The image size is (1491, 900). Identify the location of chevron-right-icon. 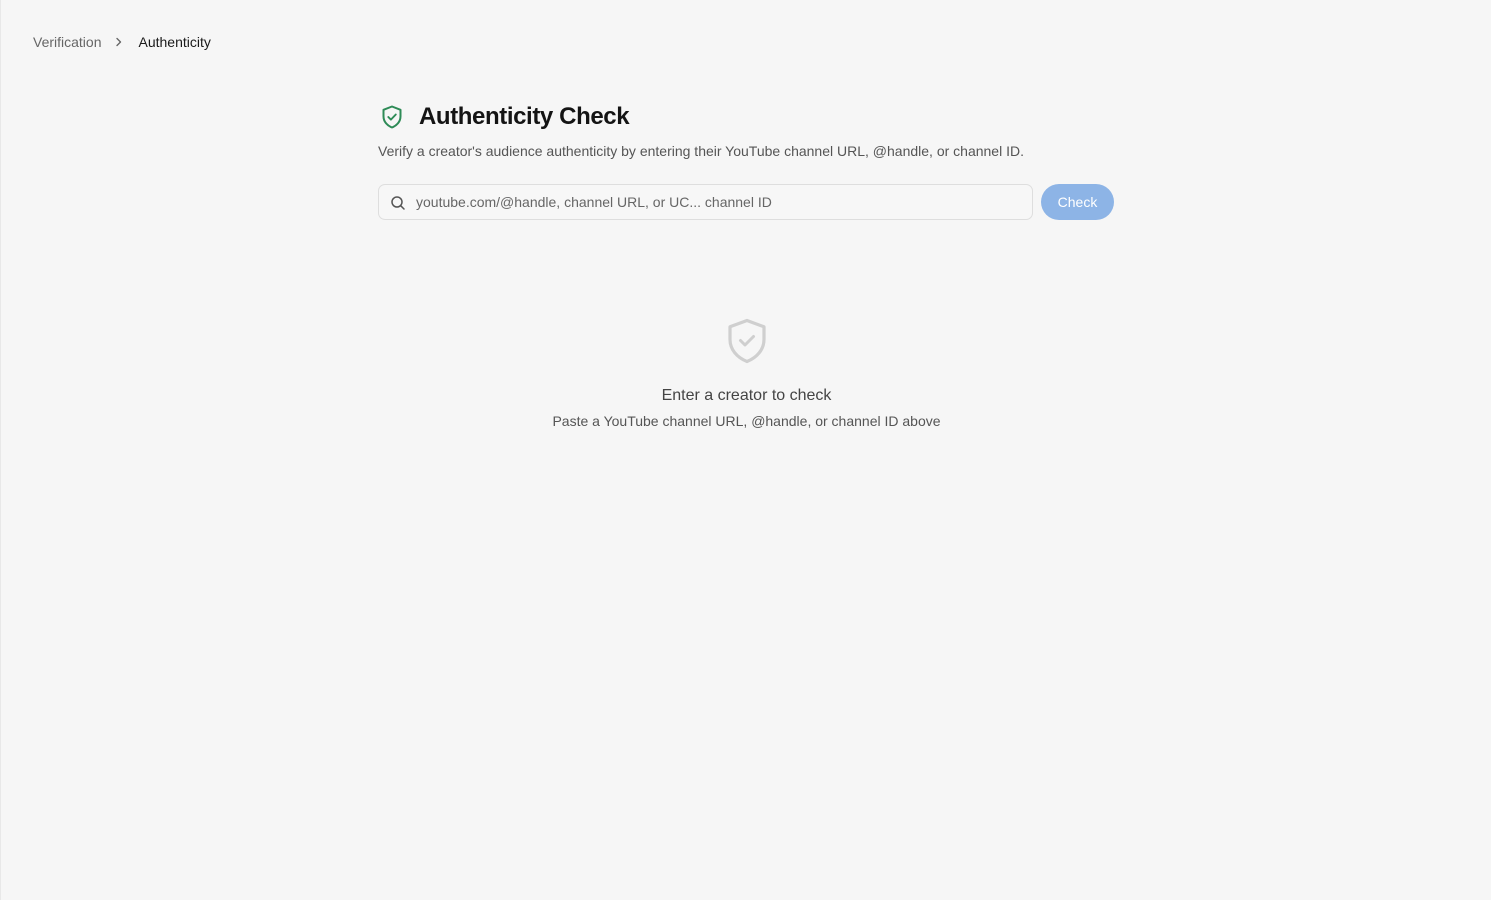
(119, 42).